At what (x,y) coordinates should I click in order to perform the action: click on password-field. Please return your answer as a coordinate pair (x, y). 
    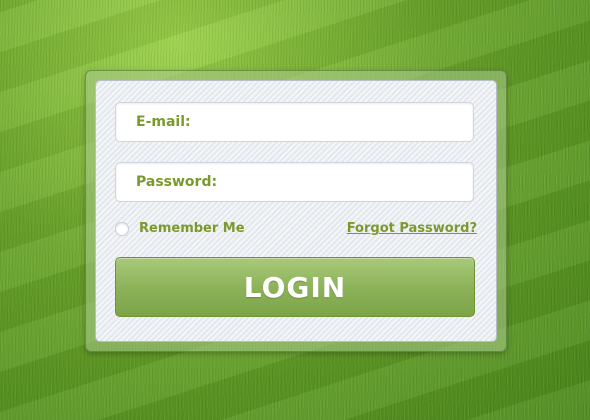
    Looking at the image, I should click on (294, 182).